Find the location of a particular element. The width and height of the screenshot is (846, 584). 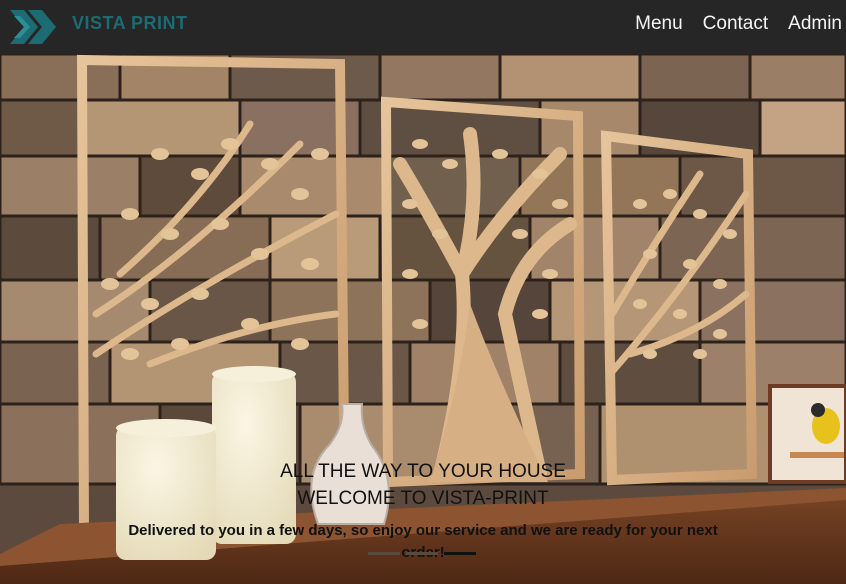

nav-link-contact: Contact is located at coordinates (735, 24).